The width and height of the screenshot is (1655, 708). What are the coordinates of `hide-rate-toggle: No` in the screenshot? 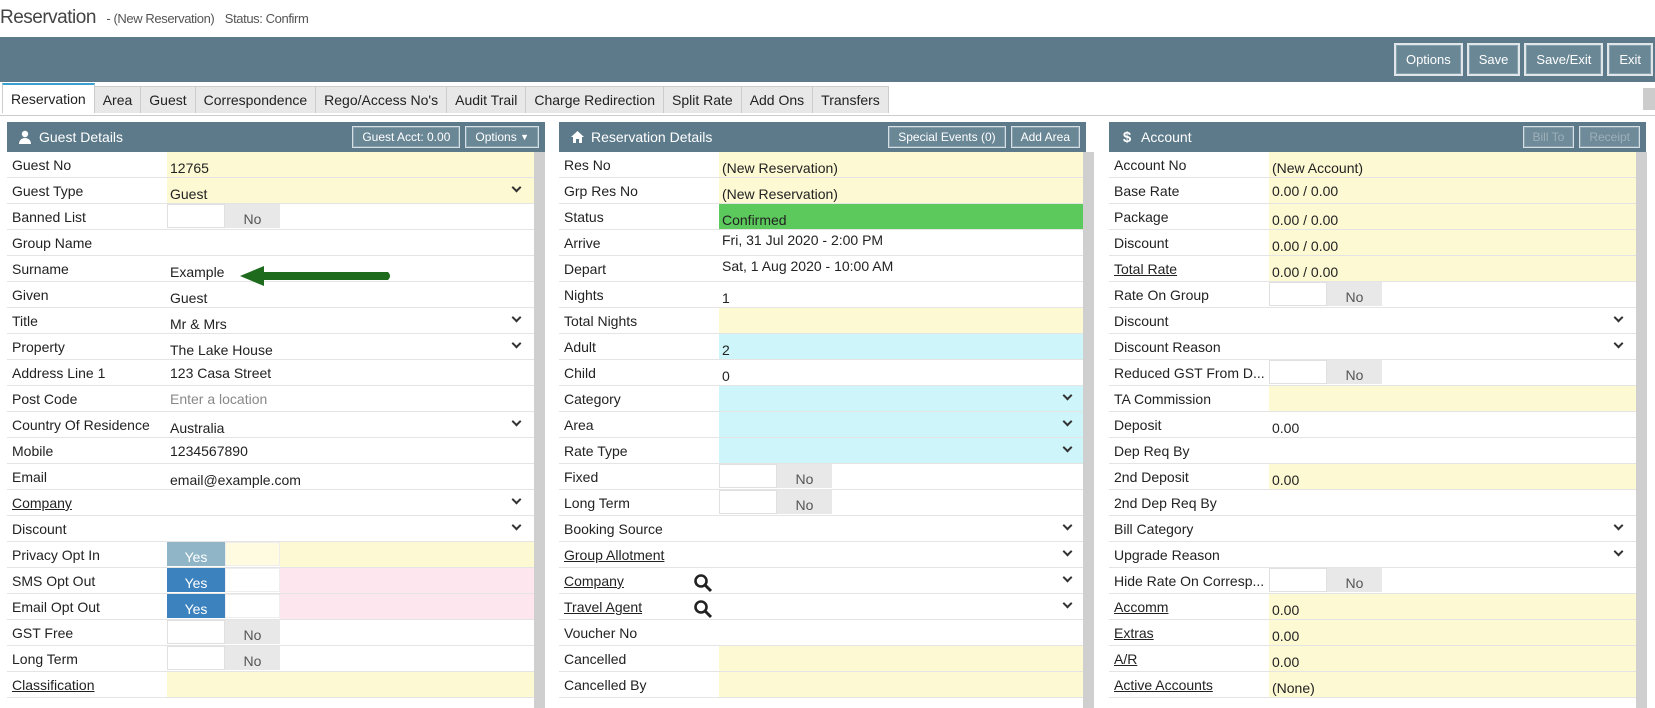 It's located at (1325, 580).